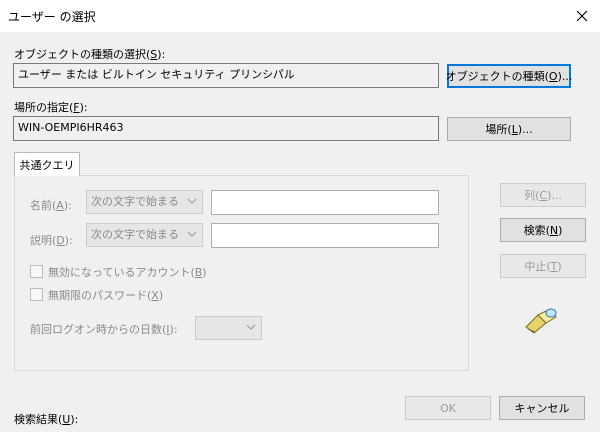  I want to click on name-label: 名前(A):, so click(51, 205).